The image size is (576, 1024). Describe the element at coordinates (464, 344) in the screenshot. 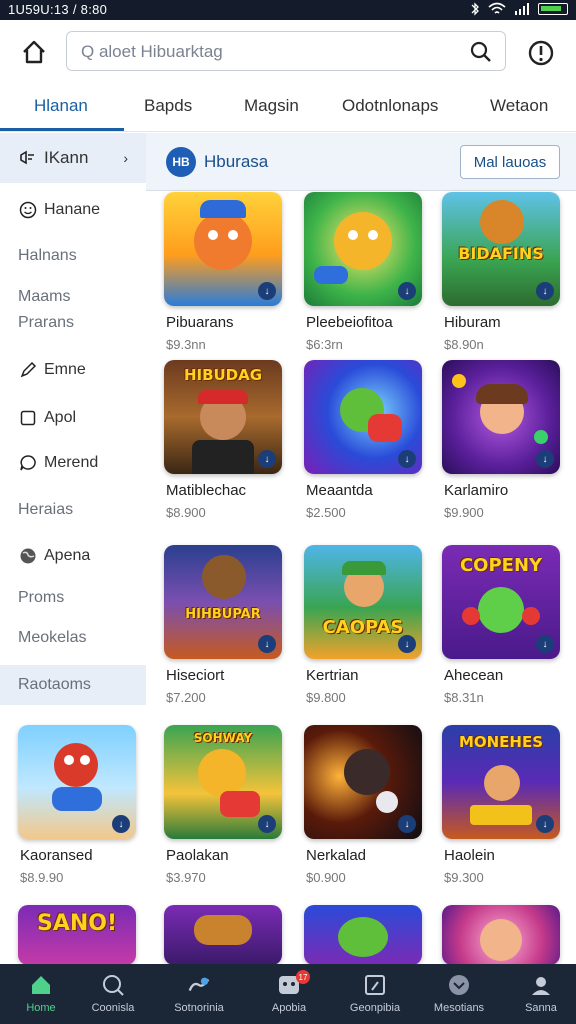

I see `game-price: $8.90n` at that location.